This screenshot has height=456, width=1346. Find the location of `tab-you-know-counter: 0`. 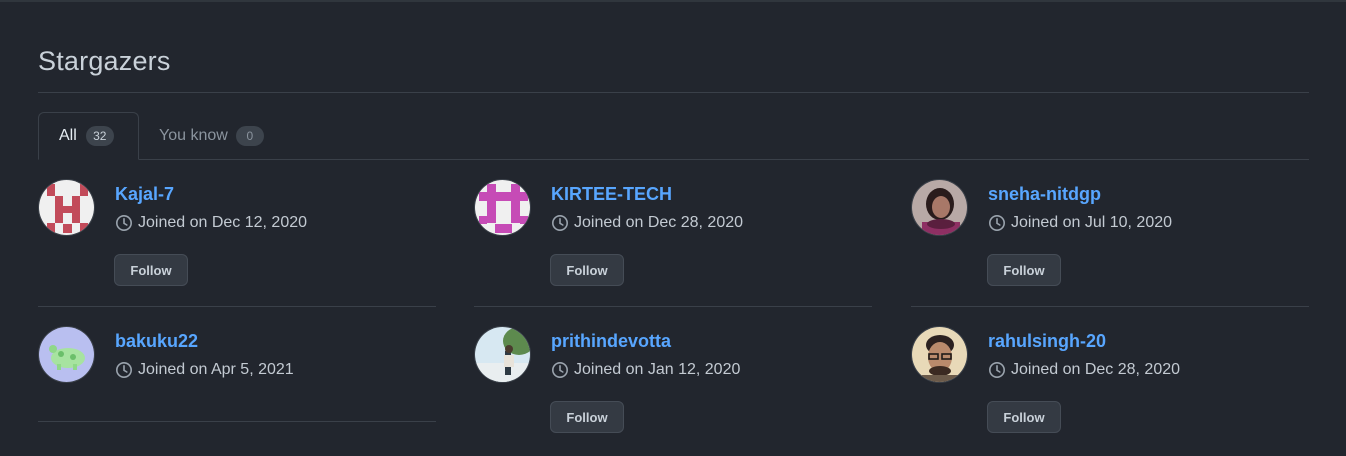

tab-you-know-counter: 0 is located at coordinates (249, 135).